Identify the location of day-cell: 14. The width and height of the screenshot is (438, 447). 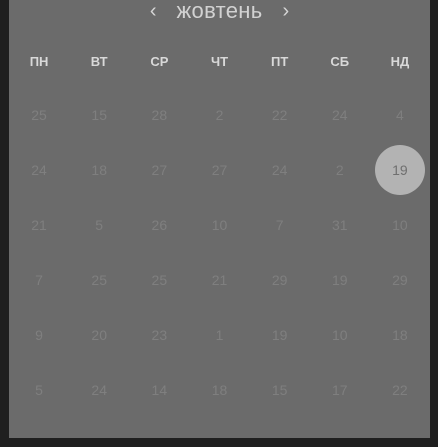
(159, 389).